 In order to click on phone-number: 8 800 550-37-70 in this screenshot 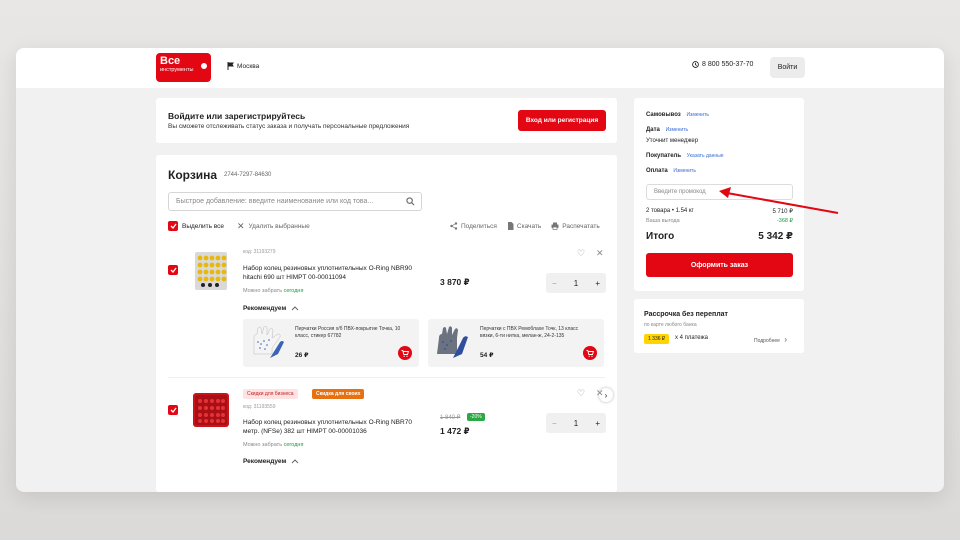, I will do `click(728, 64)`.